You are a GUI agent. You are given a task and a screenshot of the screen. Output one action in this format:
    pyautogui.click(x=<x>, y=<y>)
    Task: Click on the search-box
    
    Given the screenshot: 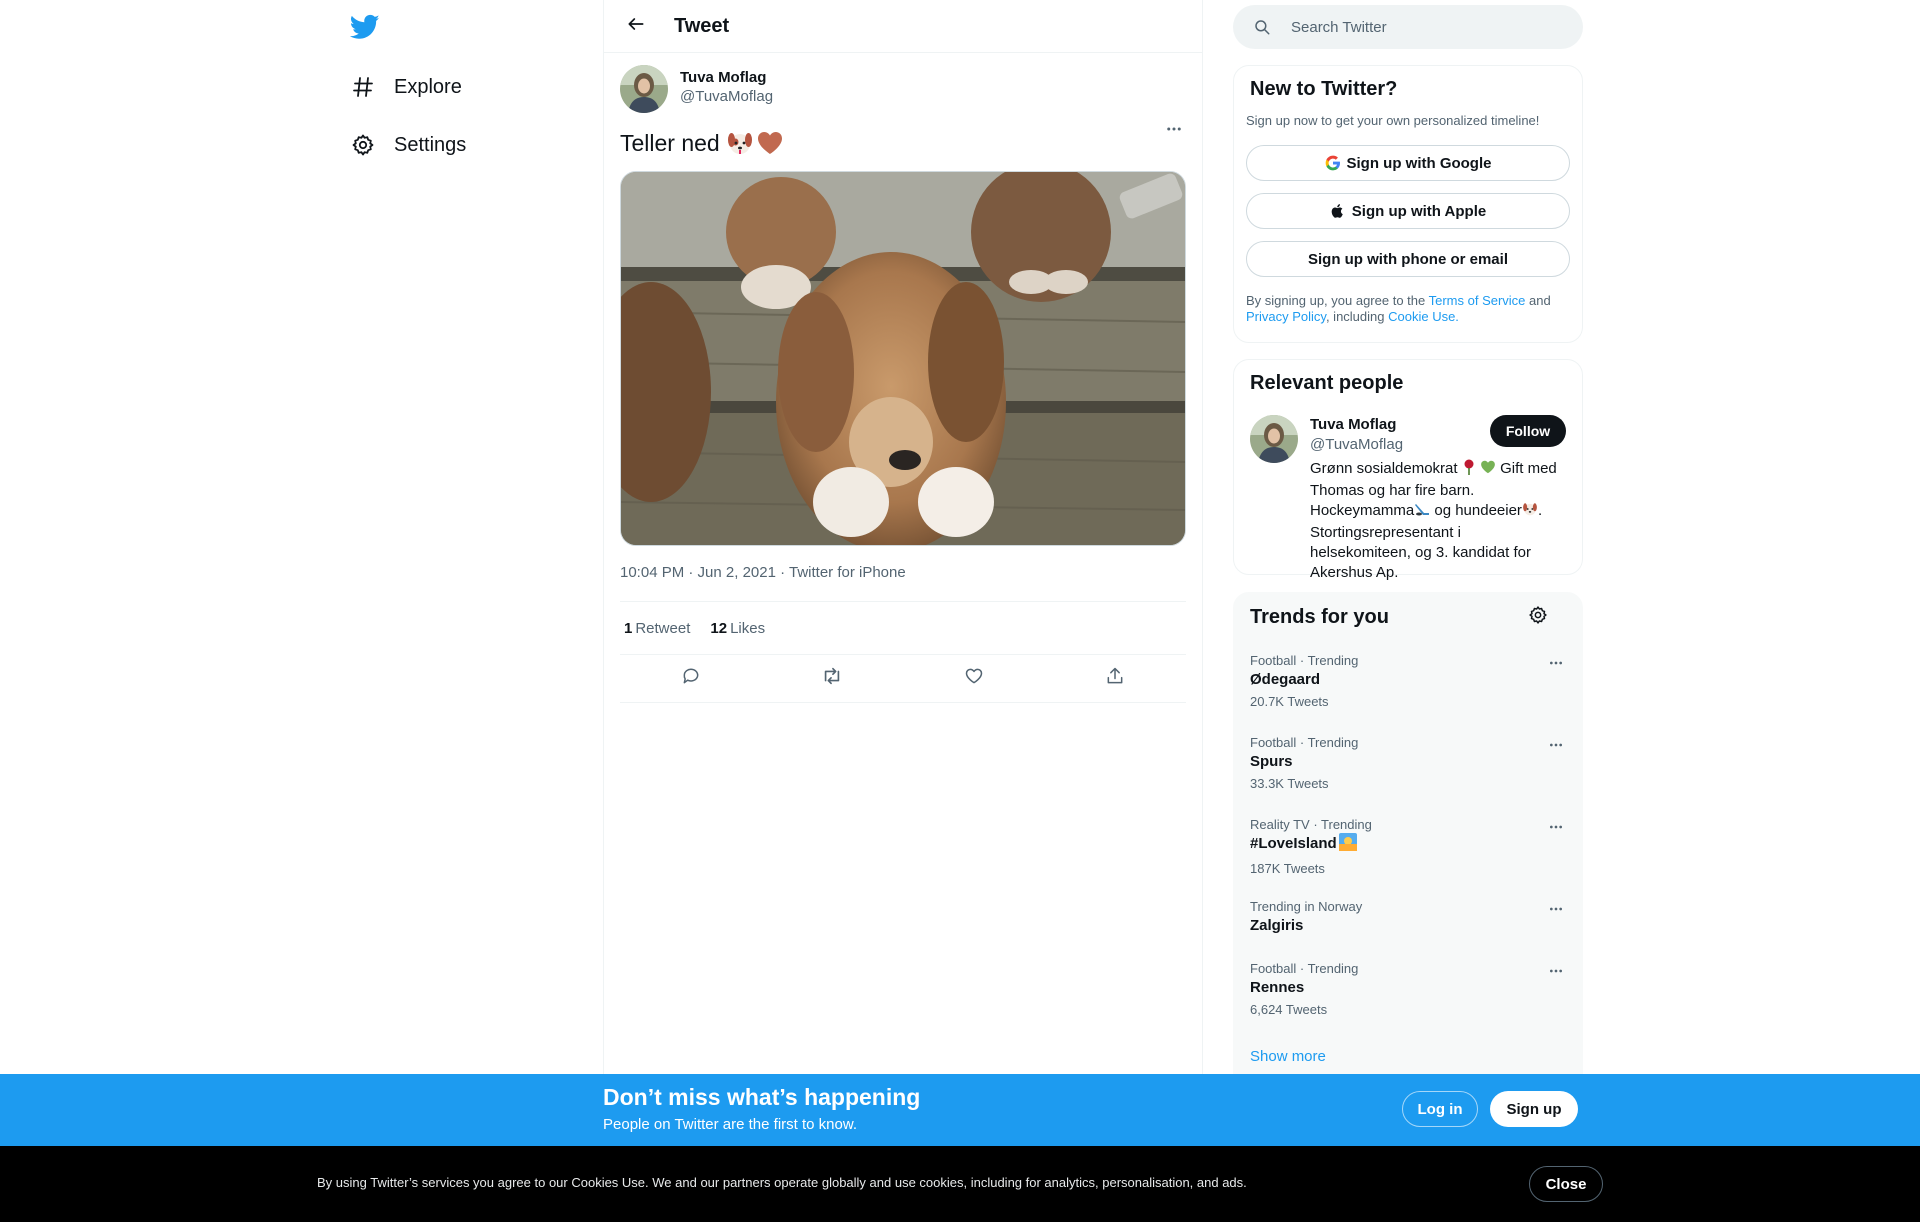 What is the action you would take?
    pyautogui.click(x=1408, y=27)
    